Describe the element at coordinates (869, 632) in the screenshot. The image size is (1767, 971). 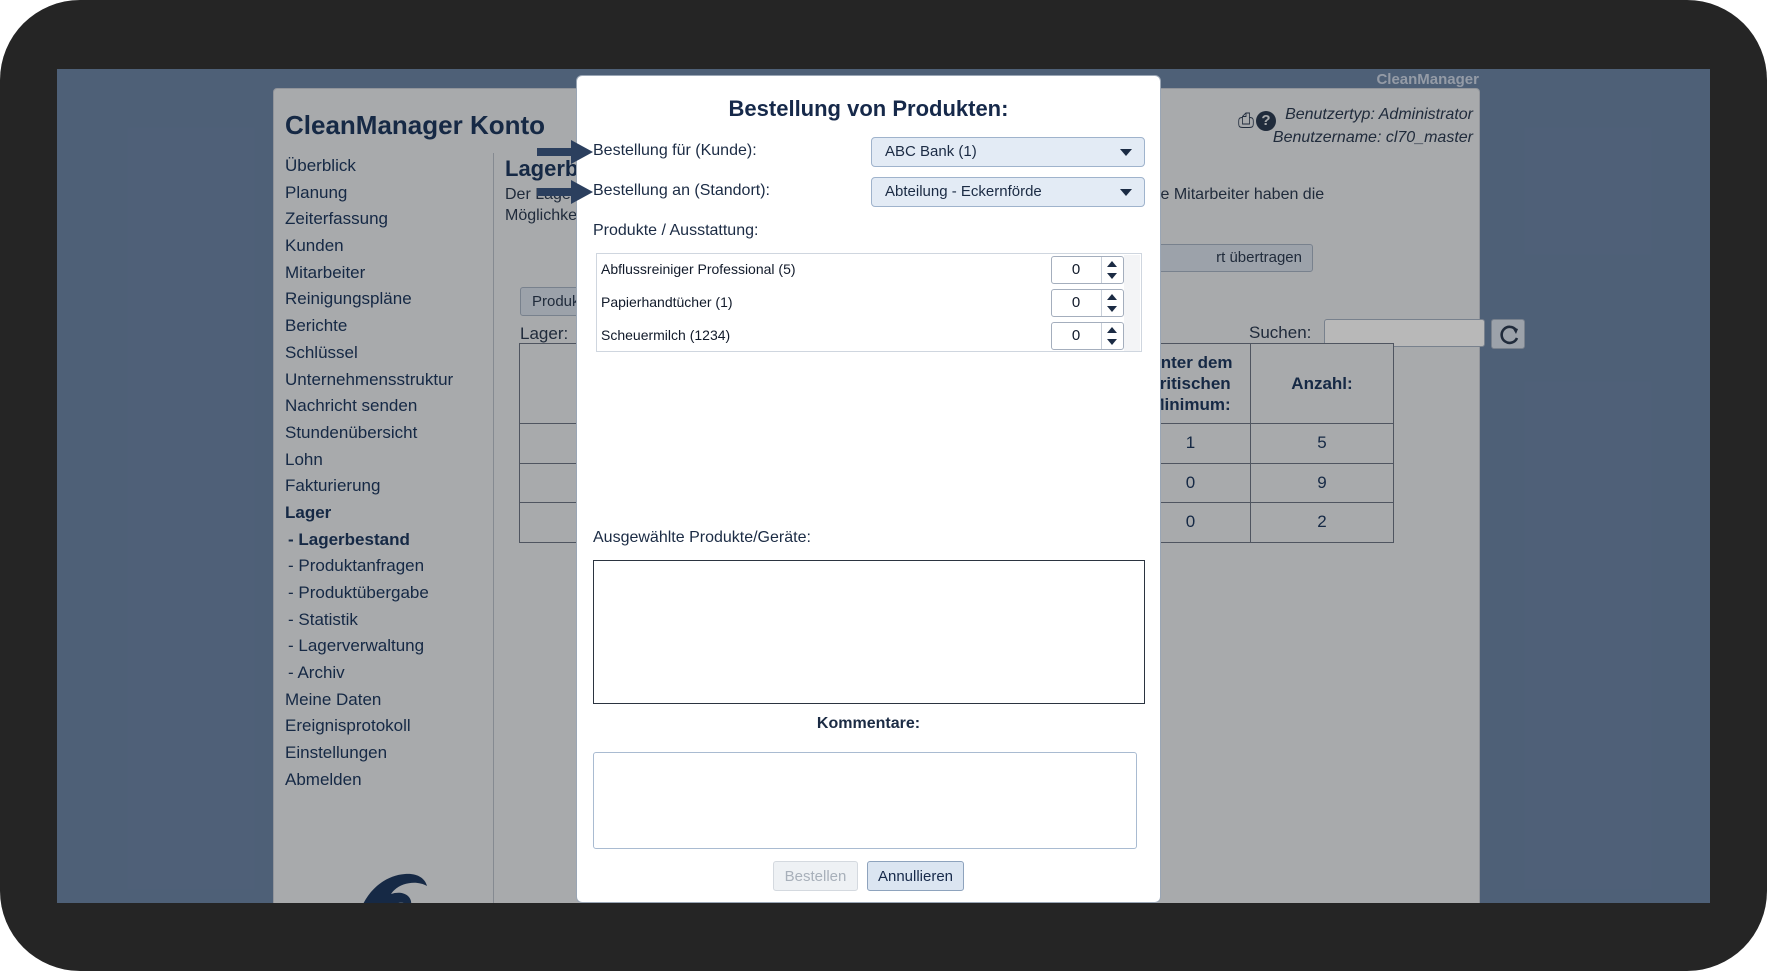
I see `selected-products-box` at that location.